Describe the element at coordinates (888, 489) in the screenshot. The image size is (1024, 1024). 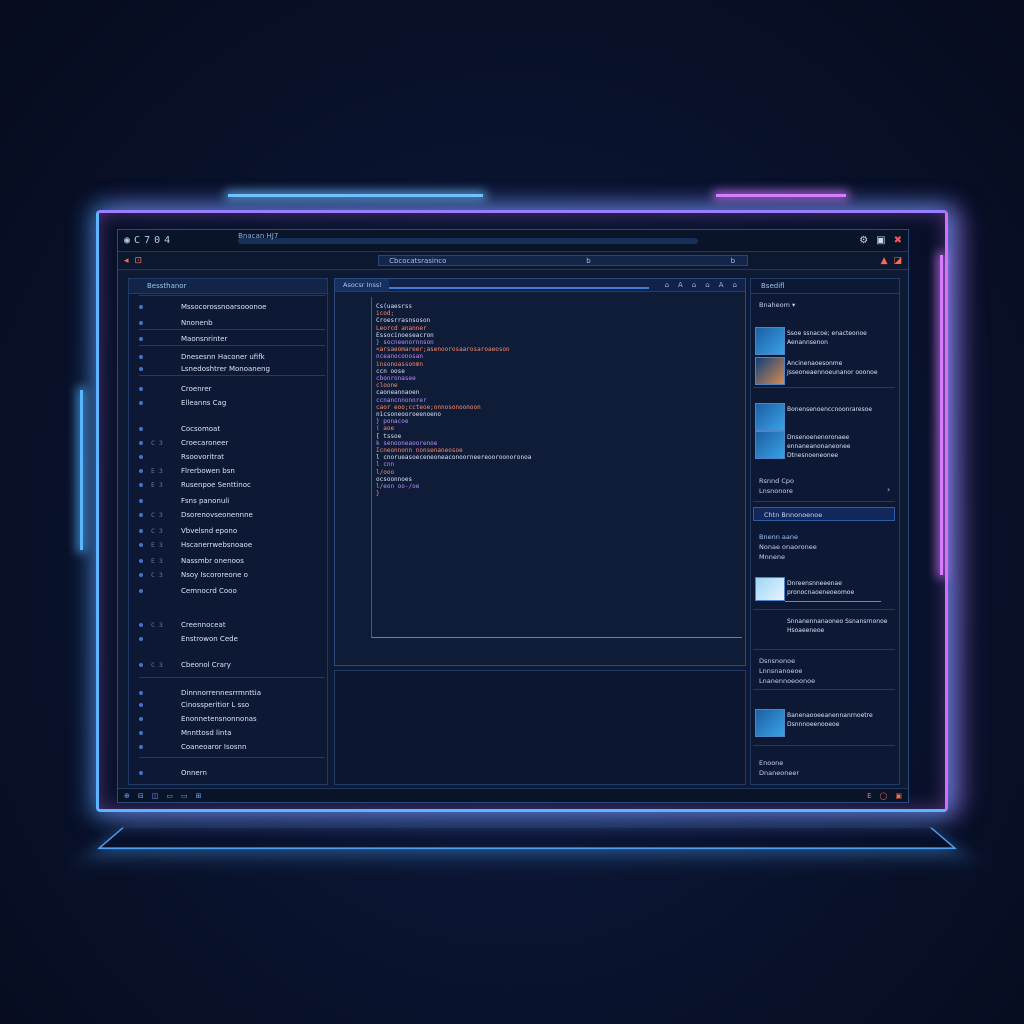
I see `chevron-right-icon: ›` at that location.